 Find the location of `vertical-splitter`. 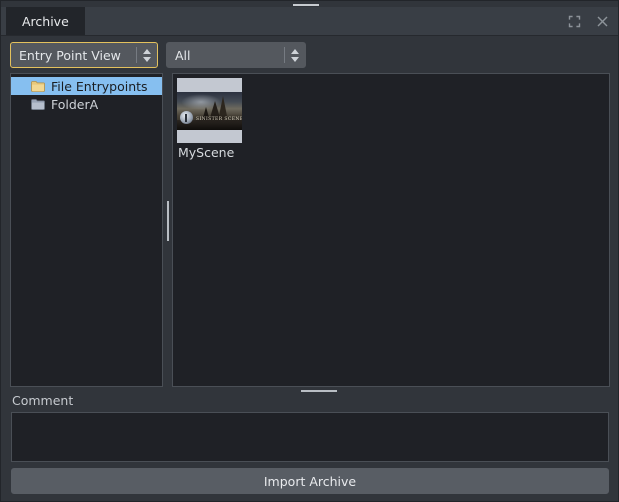

vertical-splitter is located at coordinates (167, 230).